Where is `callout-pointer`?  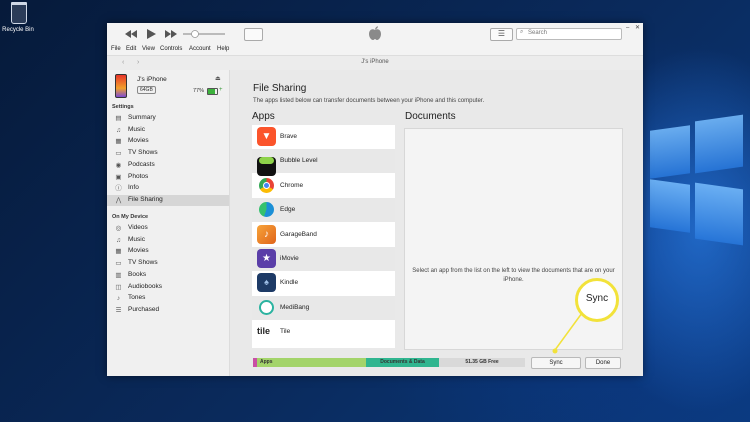 callout-pointer is located at coordinates (567, 333).